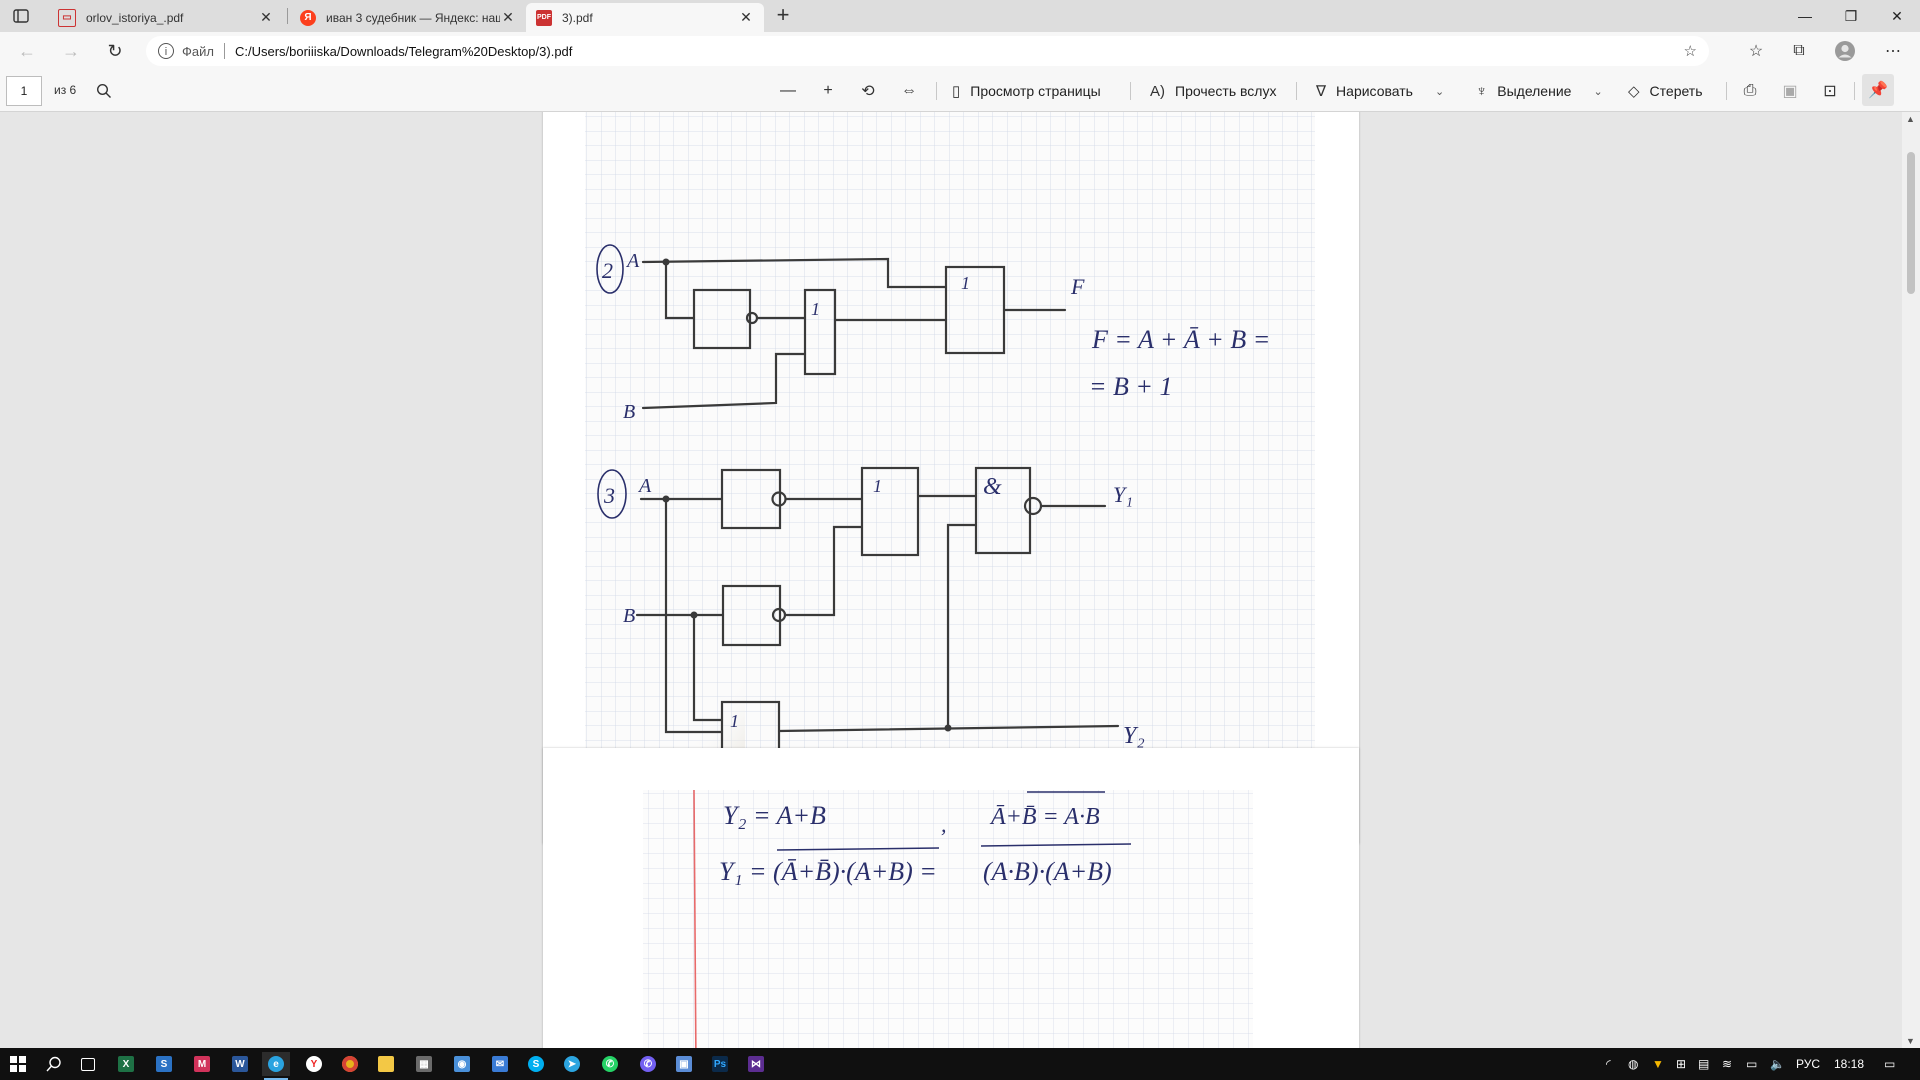 The height and width of the screenshot is (1080, 1920). I want to click on tab-3pdf: PDF 3).pdf ✕, so click(645, 17).